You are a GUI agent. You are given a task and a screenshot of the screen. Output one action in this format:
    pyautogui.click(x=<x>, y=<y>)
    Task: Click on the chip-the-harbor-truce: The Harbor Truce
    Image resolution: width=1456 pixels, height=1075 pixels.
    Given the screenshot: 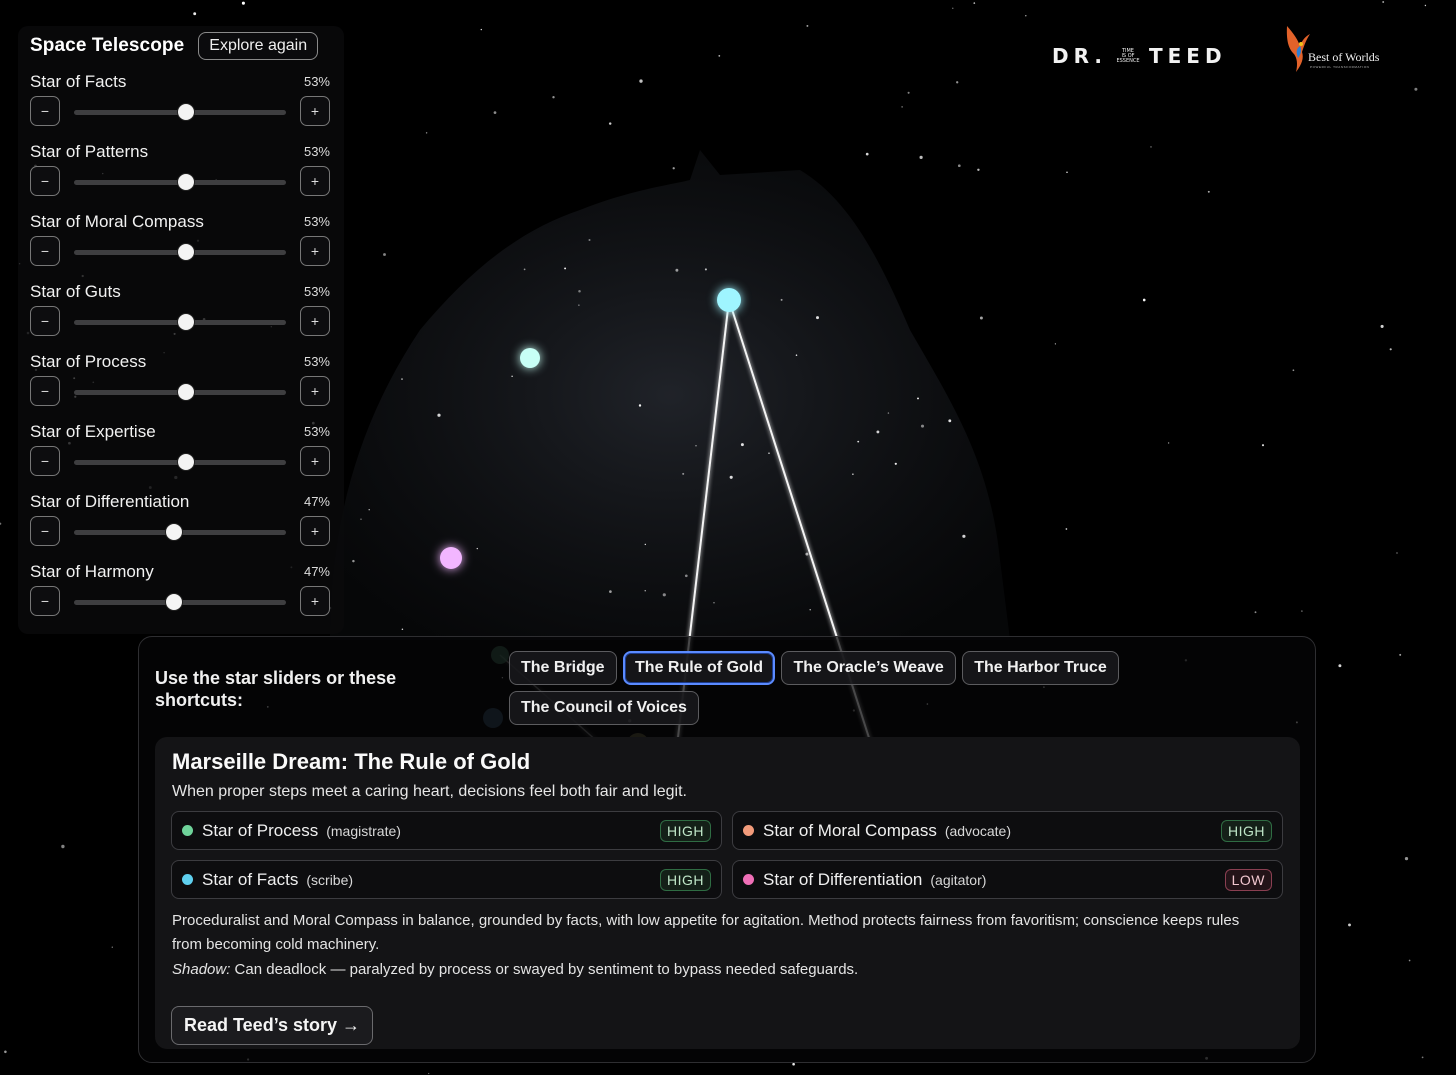 What is the action you would take?
    pyautogui.click(x=1040, y=668)
    